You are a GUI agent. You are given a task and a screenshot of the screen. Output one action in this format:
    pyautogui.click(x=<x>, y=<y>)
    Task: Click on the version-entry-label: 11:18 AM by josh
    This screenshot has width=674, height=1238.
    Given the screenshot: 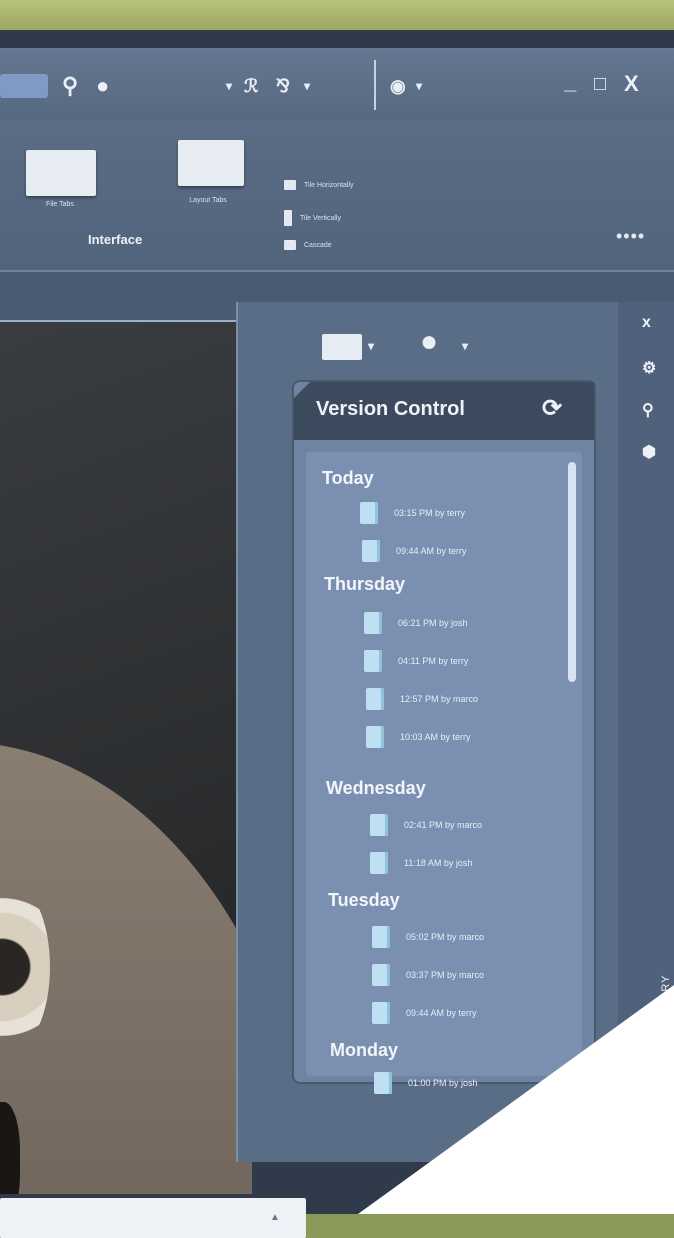 What is the action you would take?
    pyautogui.click(x=438, y=863)
    